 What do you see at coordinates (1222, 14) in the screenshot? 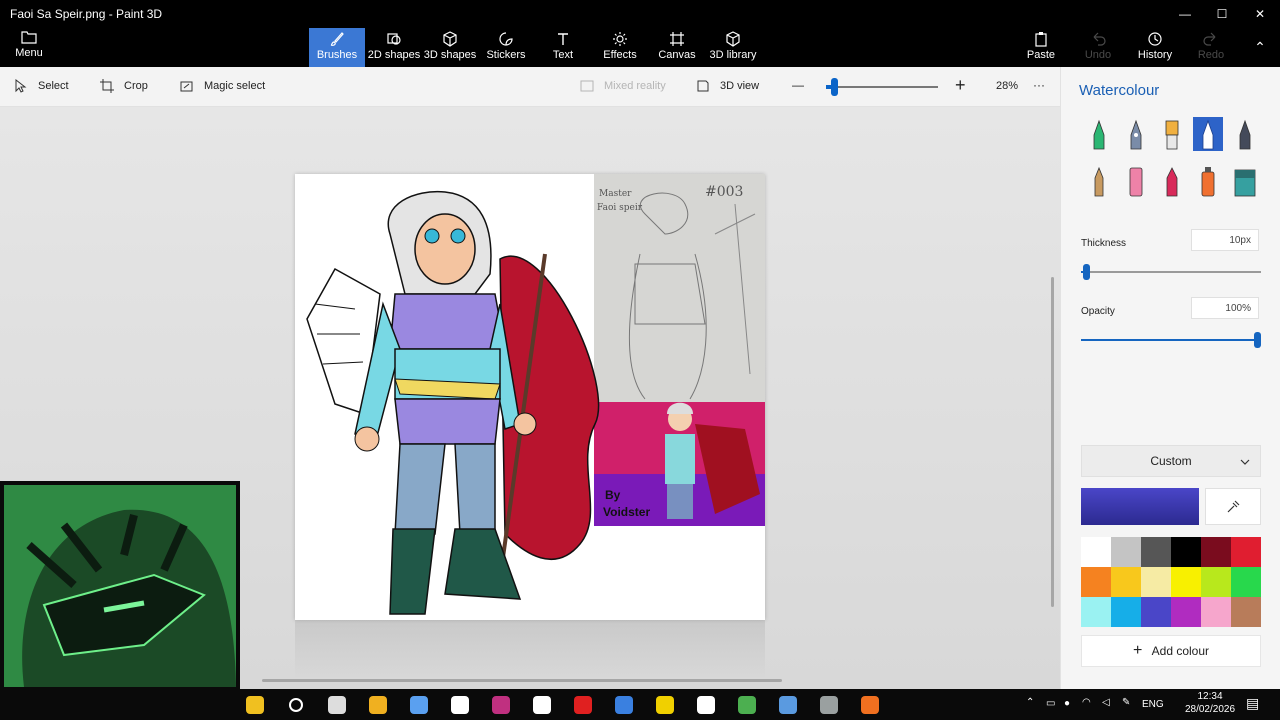
I see `maximize-button: ☐` at bounding box center [1222, 14].